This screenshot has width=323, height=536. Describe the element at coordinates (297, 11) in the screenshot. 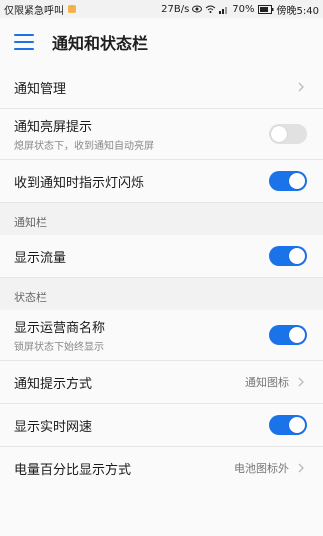

I see `clock-text: 傍晚5:40` at that location.